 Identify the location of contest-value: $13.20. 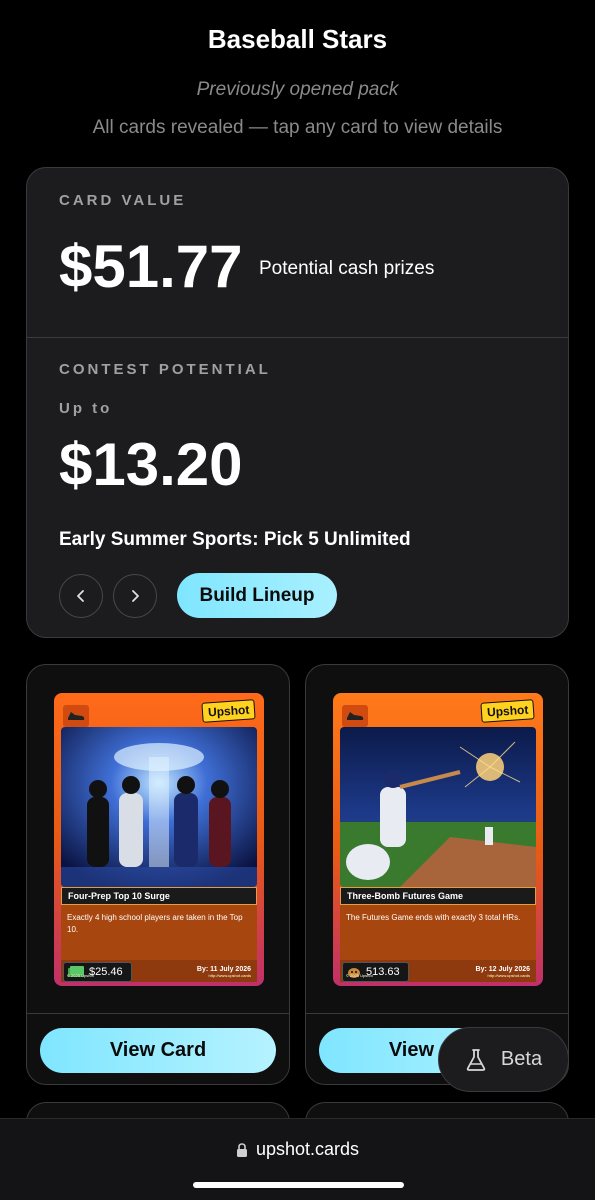
(151, 464).